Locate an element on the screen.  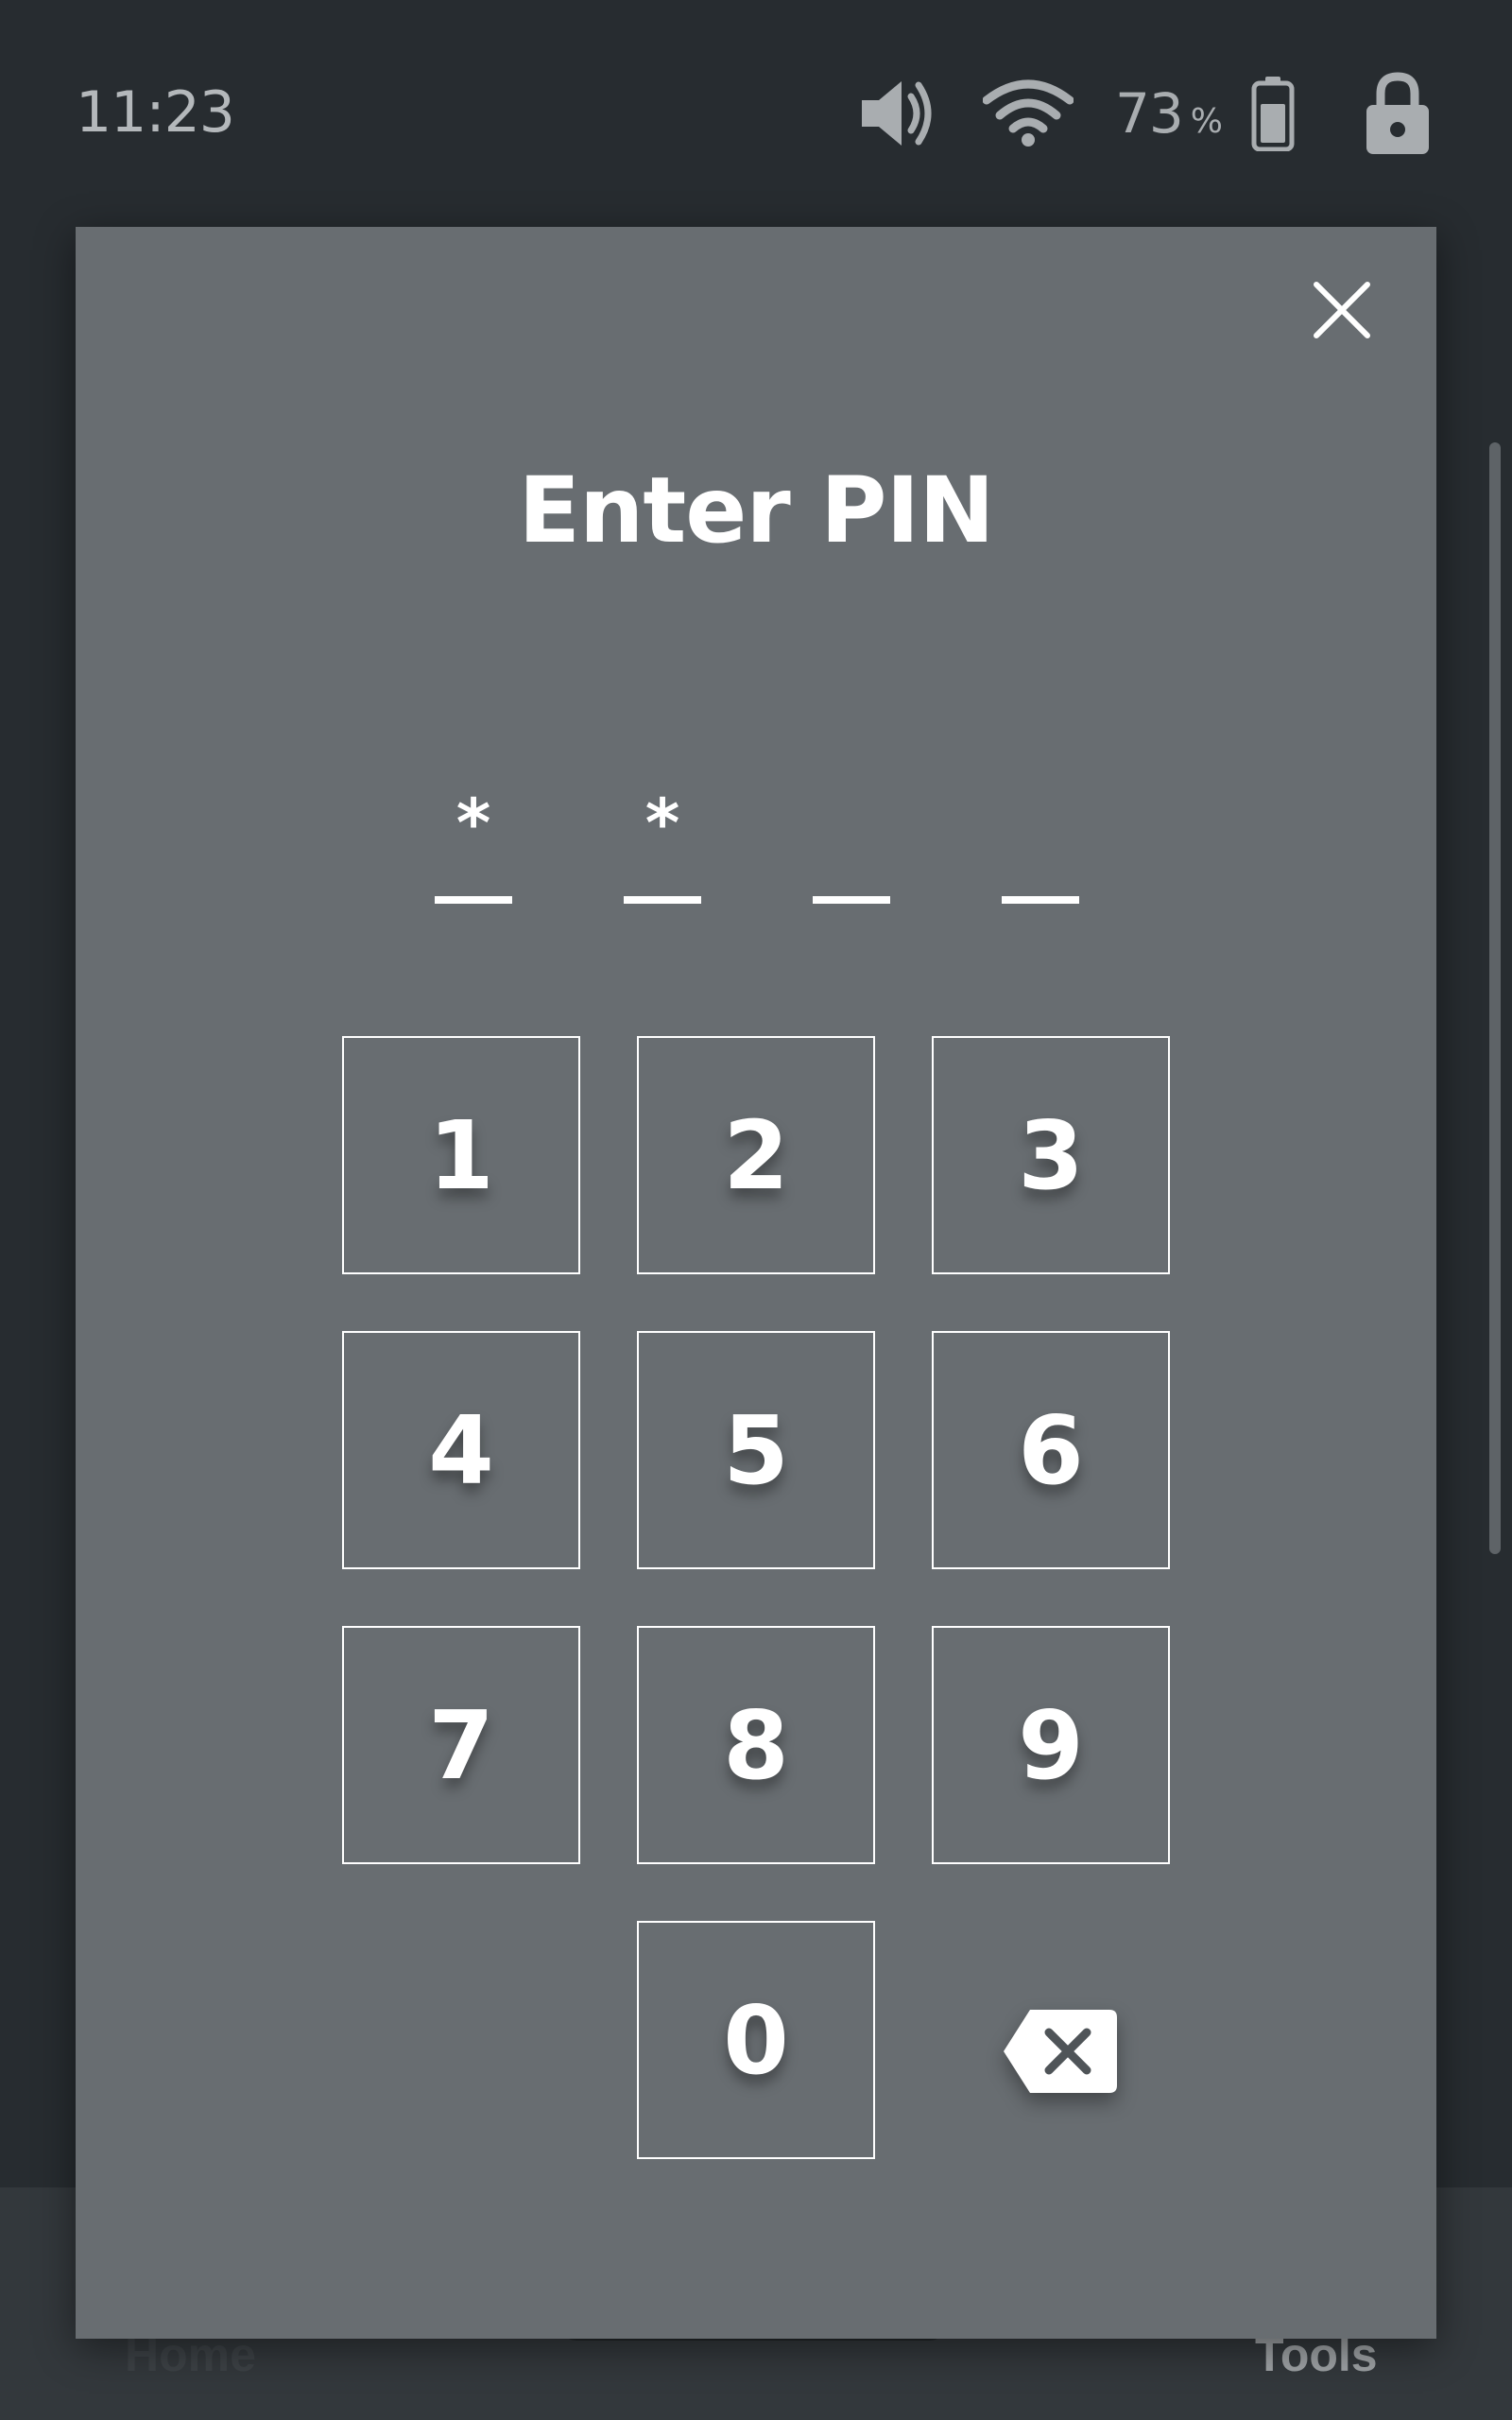
key-label: 0 is located at coordinates (756, 2040).